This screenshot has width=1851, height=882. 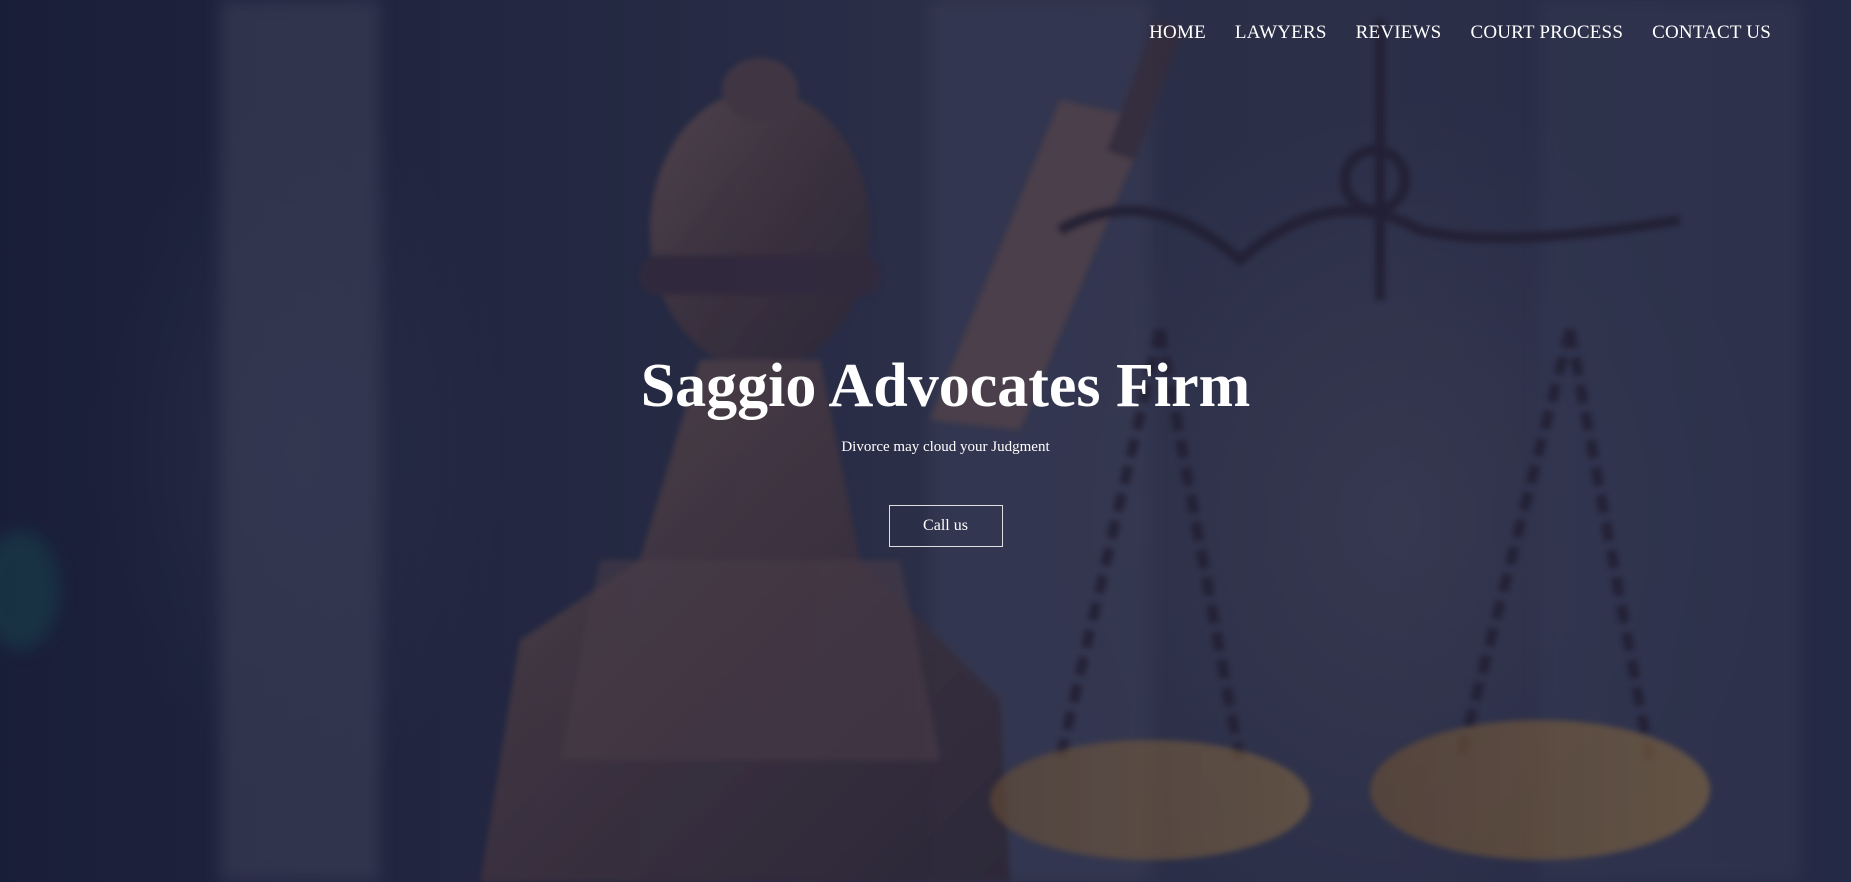 What do you see at coordinates (1399, 33) in the screenshot?
I see `nav-reviews: REVIEWS` at bounding box center [1399, 33].